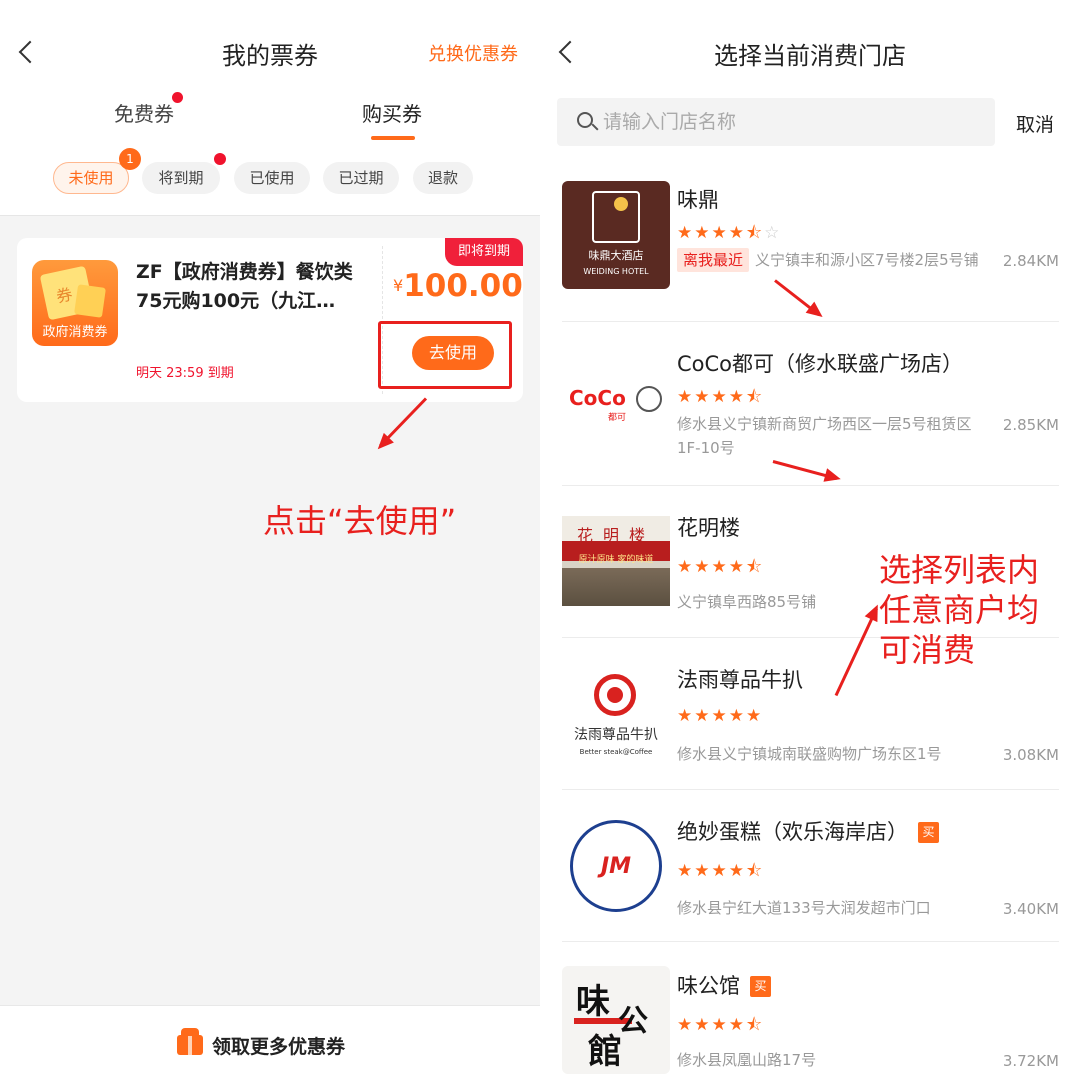 This screenshot has height=1080, width=1080. I want to click on store-logo: JM, so click(616, 866).